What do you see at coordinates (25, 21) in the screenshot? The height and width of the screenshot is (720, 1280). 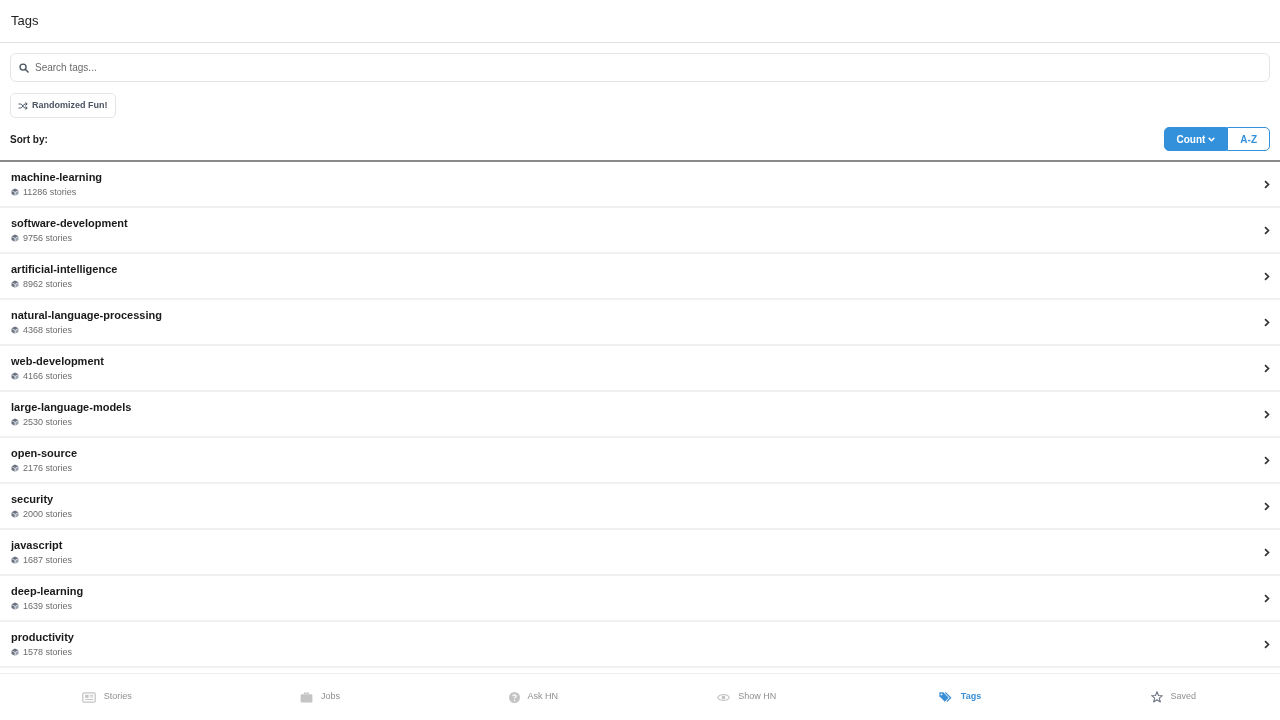 I see `page-title: Tags` at bounding box center [25, 21].